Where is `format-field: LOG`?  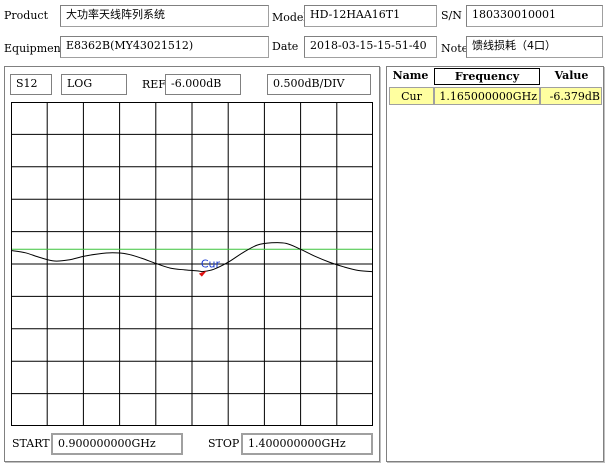
format-field: LOG is located at coordinates (94, 84).